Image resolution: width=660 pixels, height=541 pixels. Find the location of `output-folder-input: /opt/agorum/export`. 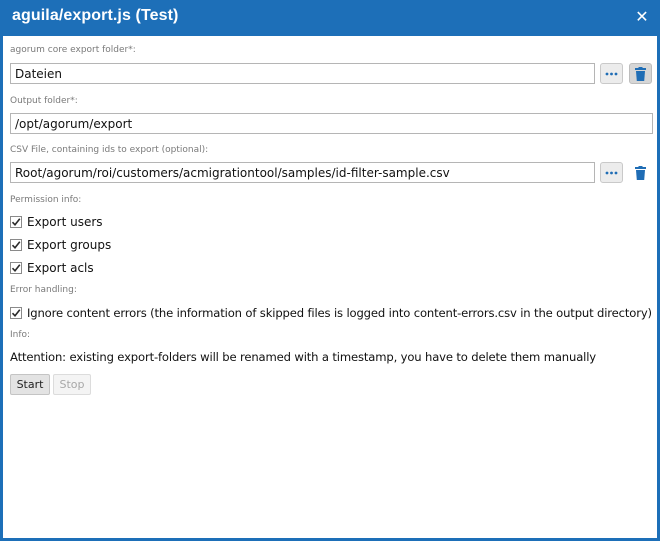

output-folder-input: /opt/agorum/export is located at coordinates (331, 123).